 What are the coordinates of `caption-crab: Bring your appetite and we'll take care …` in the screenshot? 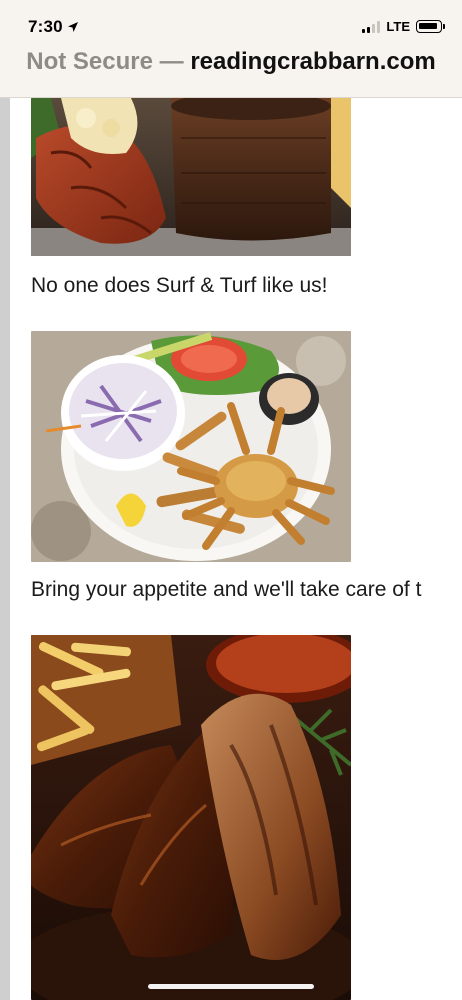 It's located at (226, 589).